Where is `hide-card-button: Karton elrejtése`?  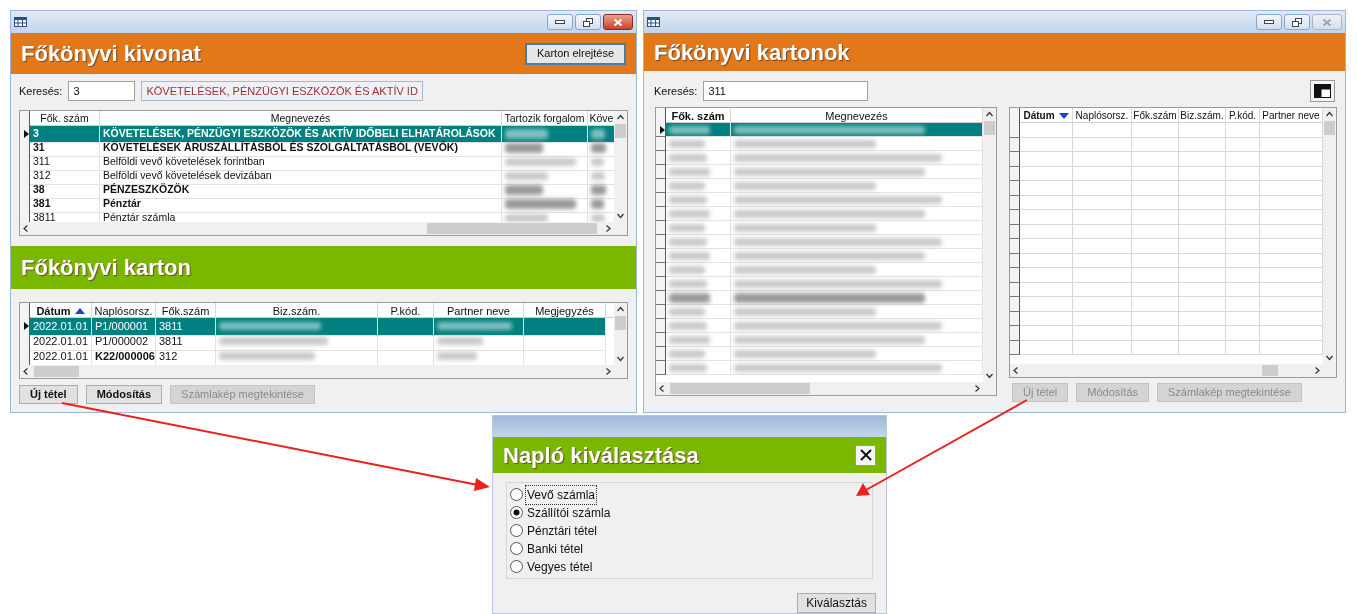 hide-card-button: Karton elrejtése is located at coordinates (575, 53).